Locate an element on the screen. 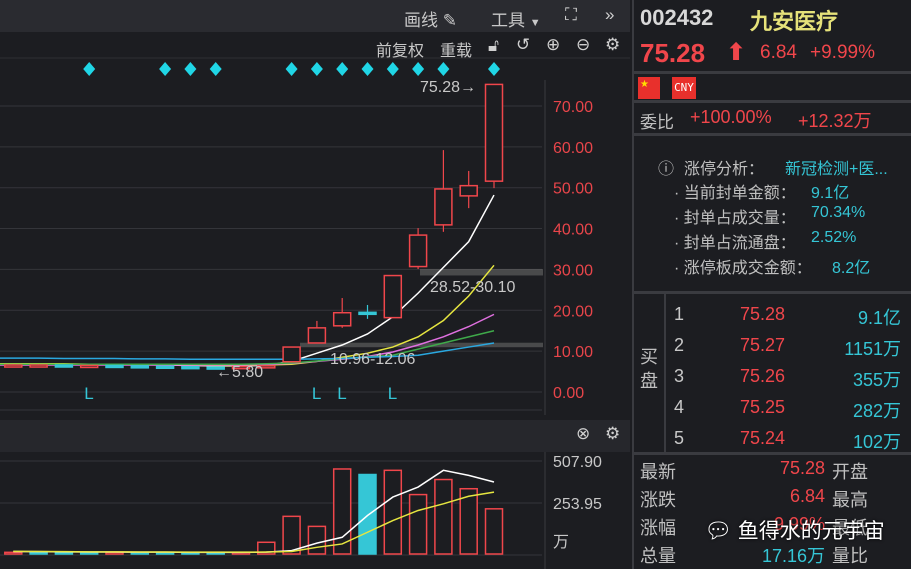  currency-badge: CNY is located at coordinates (684, 88).